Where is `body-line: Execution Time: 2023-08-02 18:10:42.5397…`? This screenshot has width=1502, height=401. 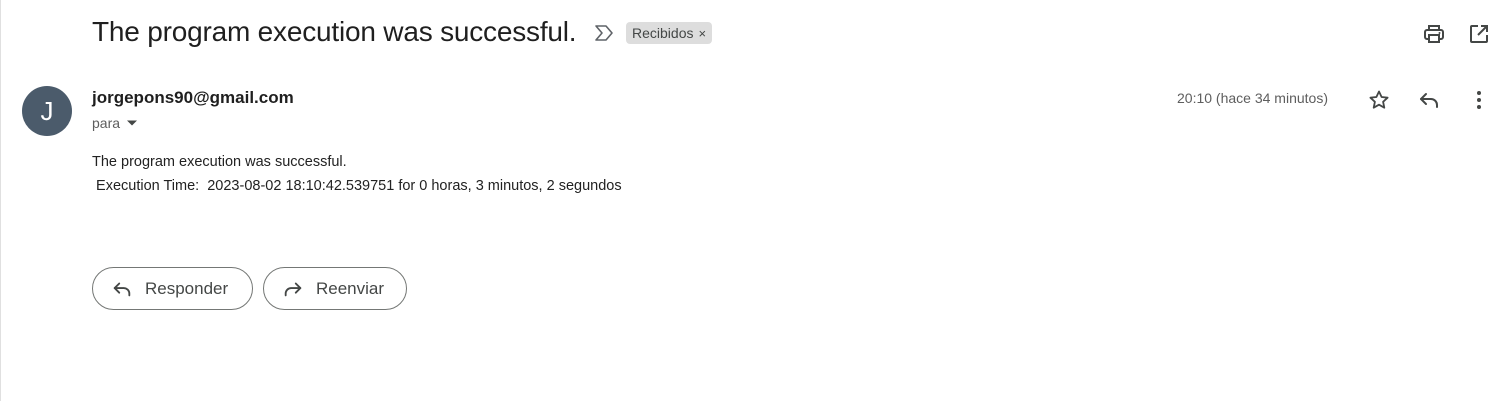 body-line: Execution Time: 2023-08-02 18:10:42.5397… is located at coordinates (357, 186).